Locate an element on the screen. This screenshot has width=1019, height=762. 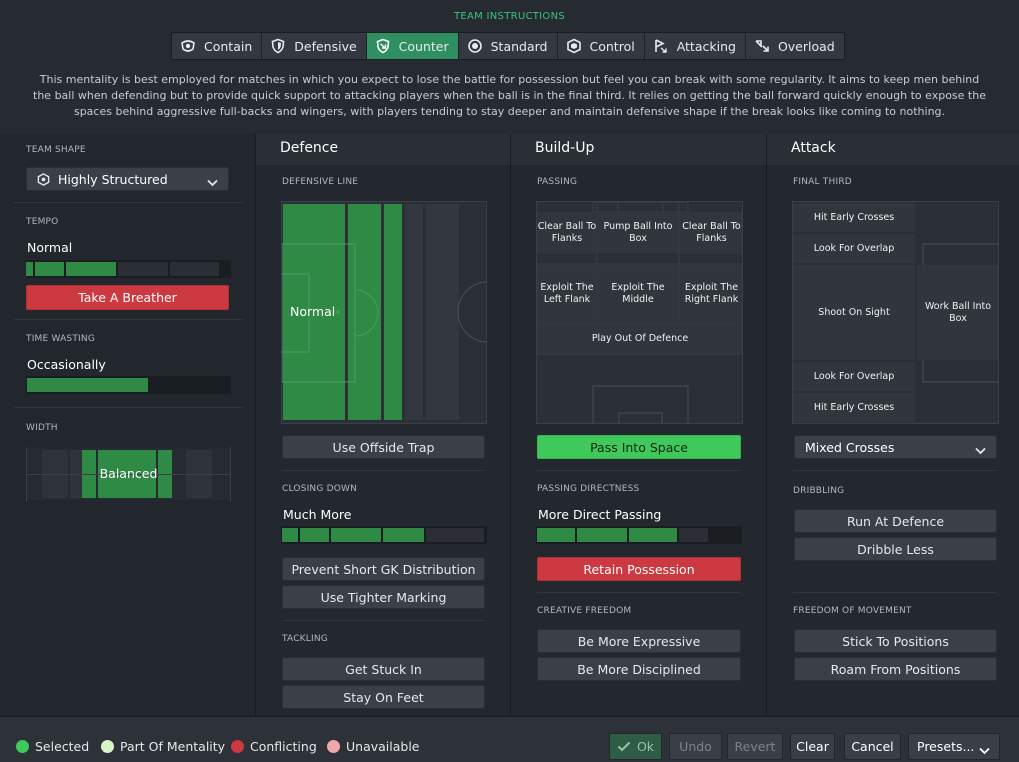
be-more-disciplined-button: Be More Disciplined is located at coordinates (639, 669).